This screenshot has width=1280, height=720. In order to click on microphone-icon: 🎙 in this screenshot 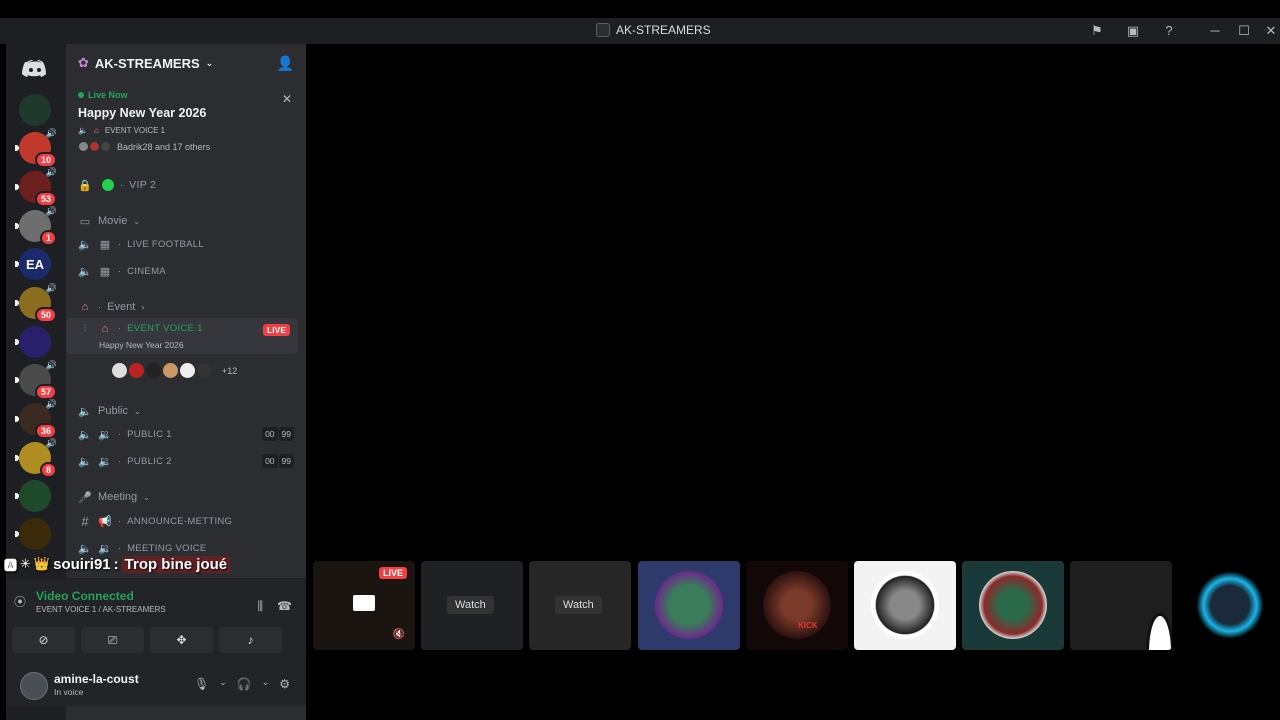, I will do `click(201, 684)`.